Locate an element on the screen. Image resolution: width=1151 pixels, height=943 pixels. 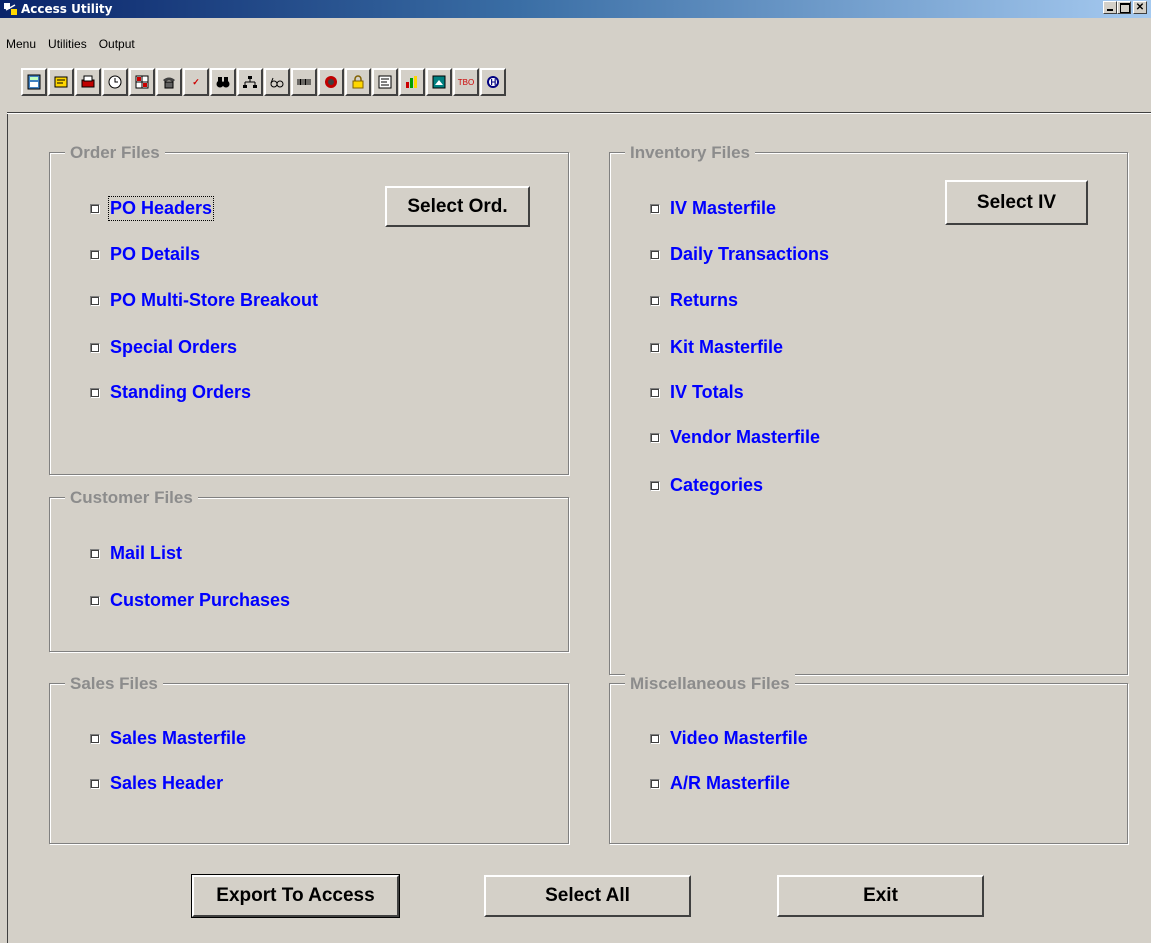
checkbox-vendor-masterfile: Vendor Masterfile is located at coordinates (735, 437).